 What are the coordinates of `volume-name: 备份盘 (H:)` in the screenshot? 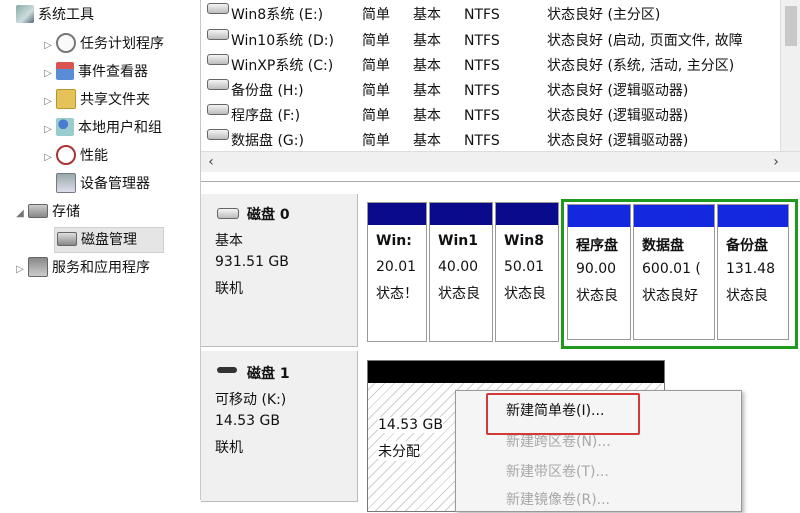 It's located at (267, 91).